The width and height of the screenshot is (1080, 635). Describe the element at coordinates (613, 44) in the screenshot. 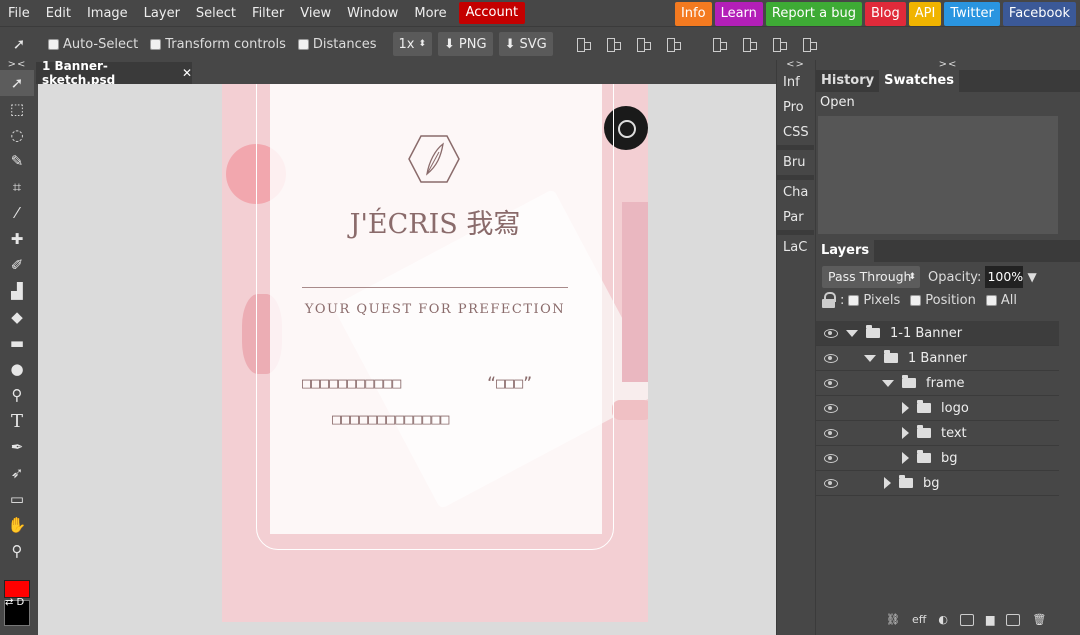

I see `align-center-h-icon` at that location.